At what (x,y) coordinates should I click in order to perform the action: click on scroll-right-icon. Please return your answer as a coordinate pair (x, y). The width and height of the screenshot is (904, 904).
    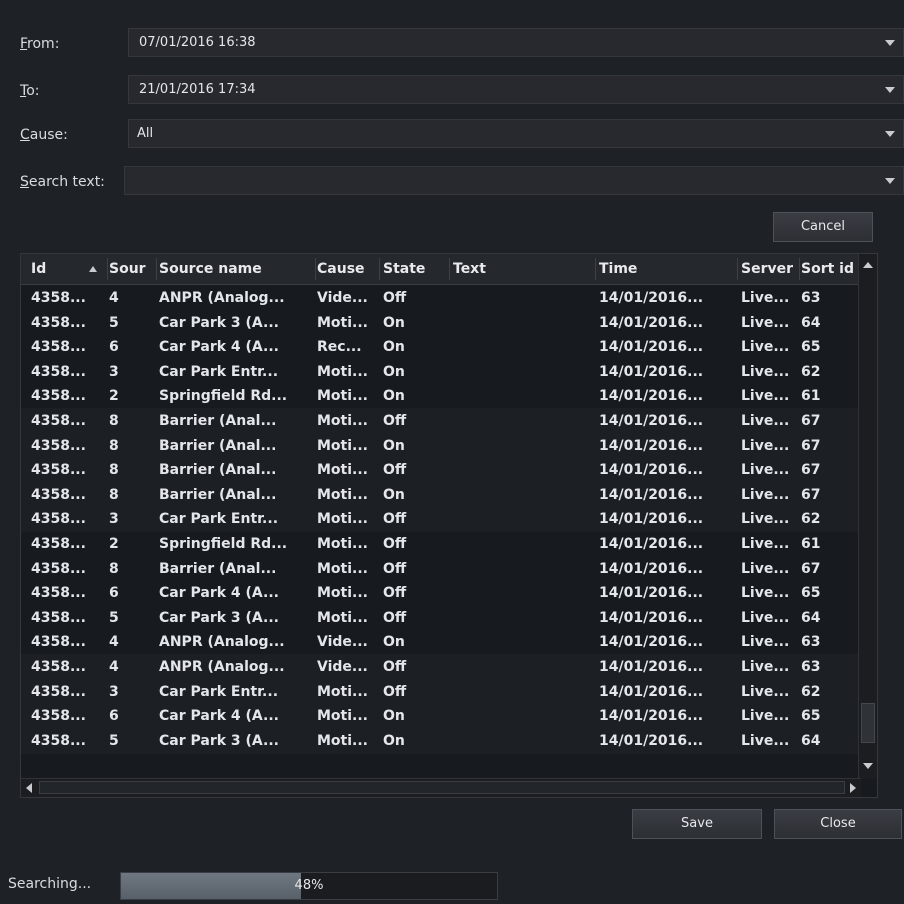
    Looking at the image, I should click on (853, 788).